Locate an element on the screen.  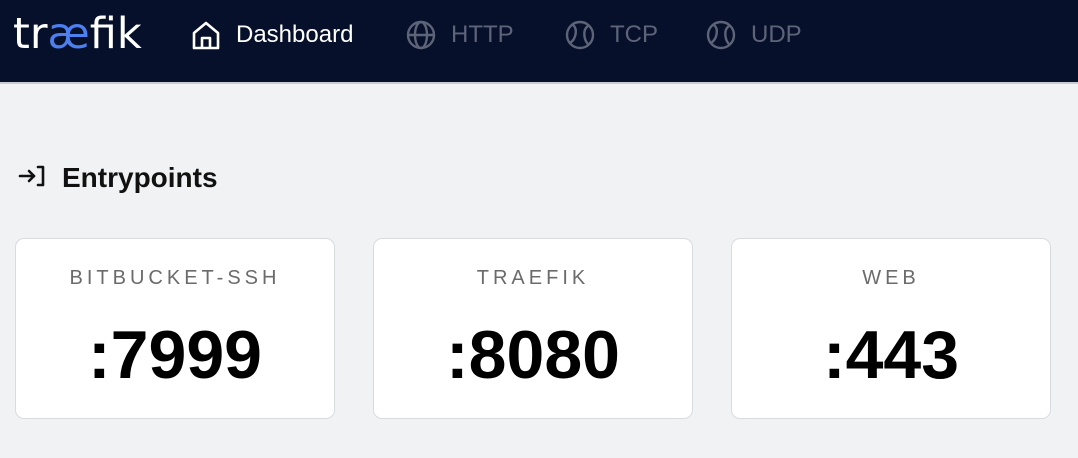
nav-http-label: HTTP is located at coordinates (482, 34).